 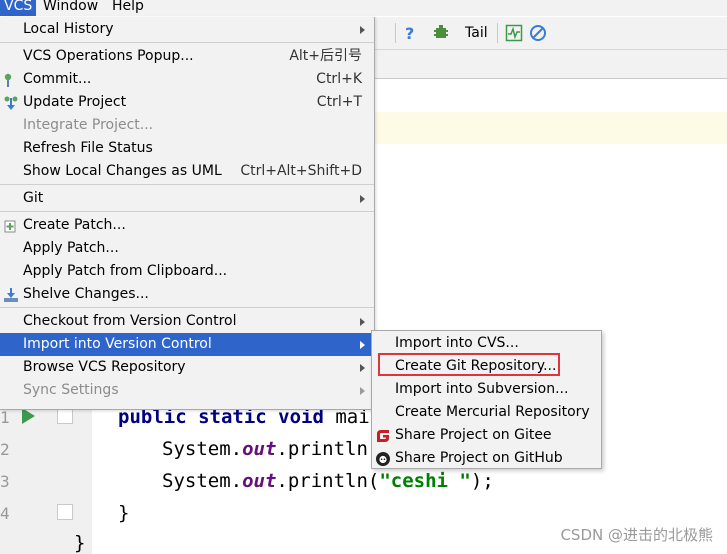 I want to click on menu-window: Window, so click(x=70, y=8).